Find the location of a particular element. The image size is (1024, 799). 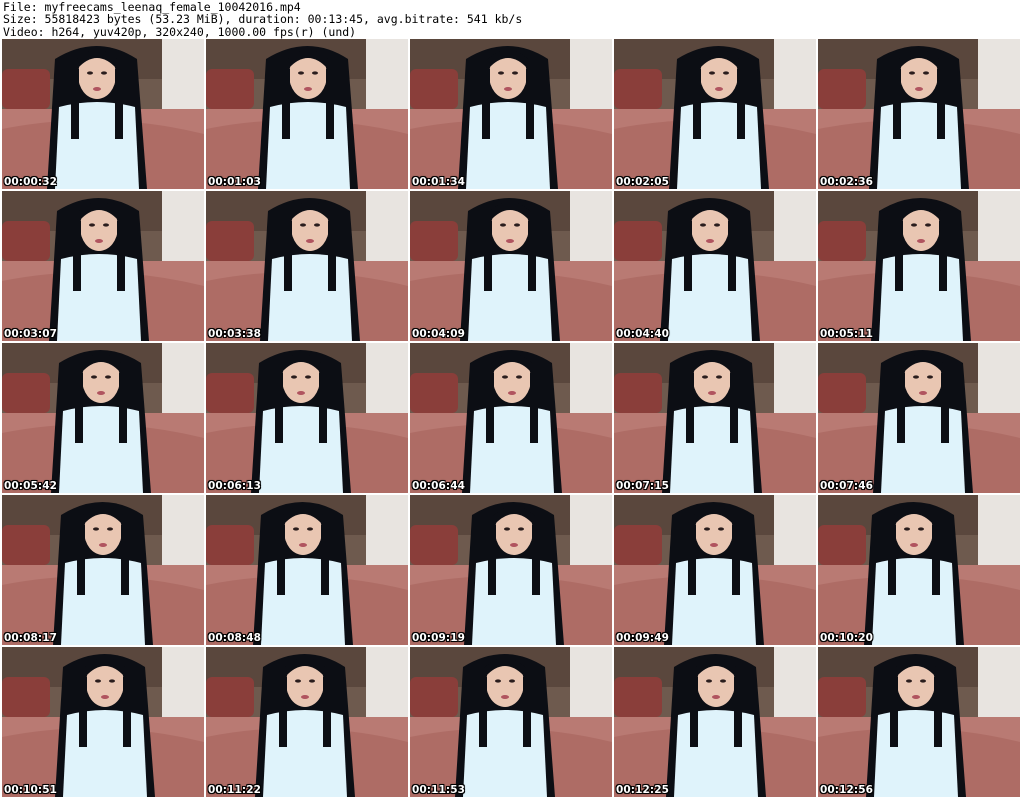

video-thumbnail: 00:08:48 is located at coordinates (307, 570).